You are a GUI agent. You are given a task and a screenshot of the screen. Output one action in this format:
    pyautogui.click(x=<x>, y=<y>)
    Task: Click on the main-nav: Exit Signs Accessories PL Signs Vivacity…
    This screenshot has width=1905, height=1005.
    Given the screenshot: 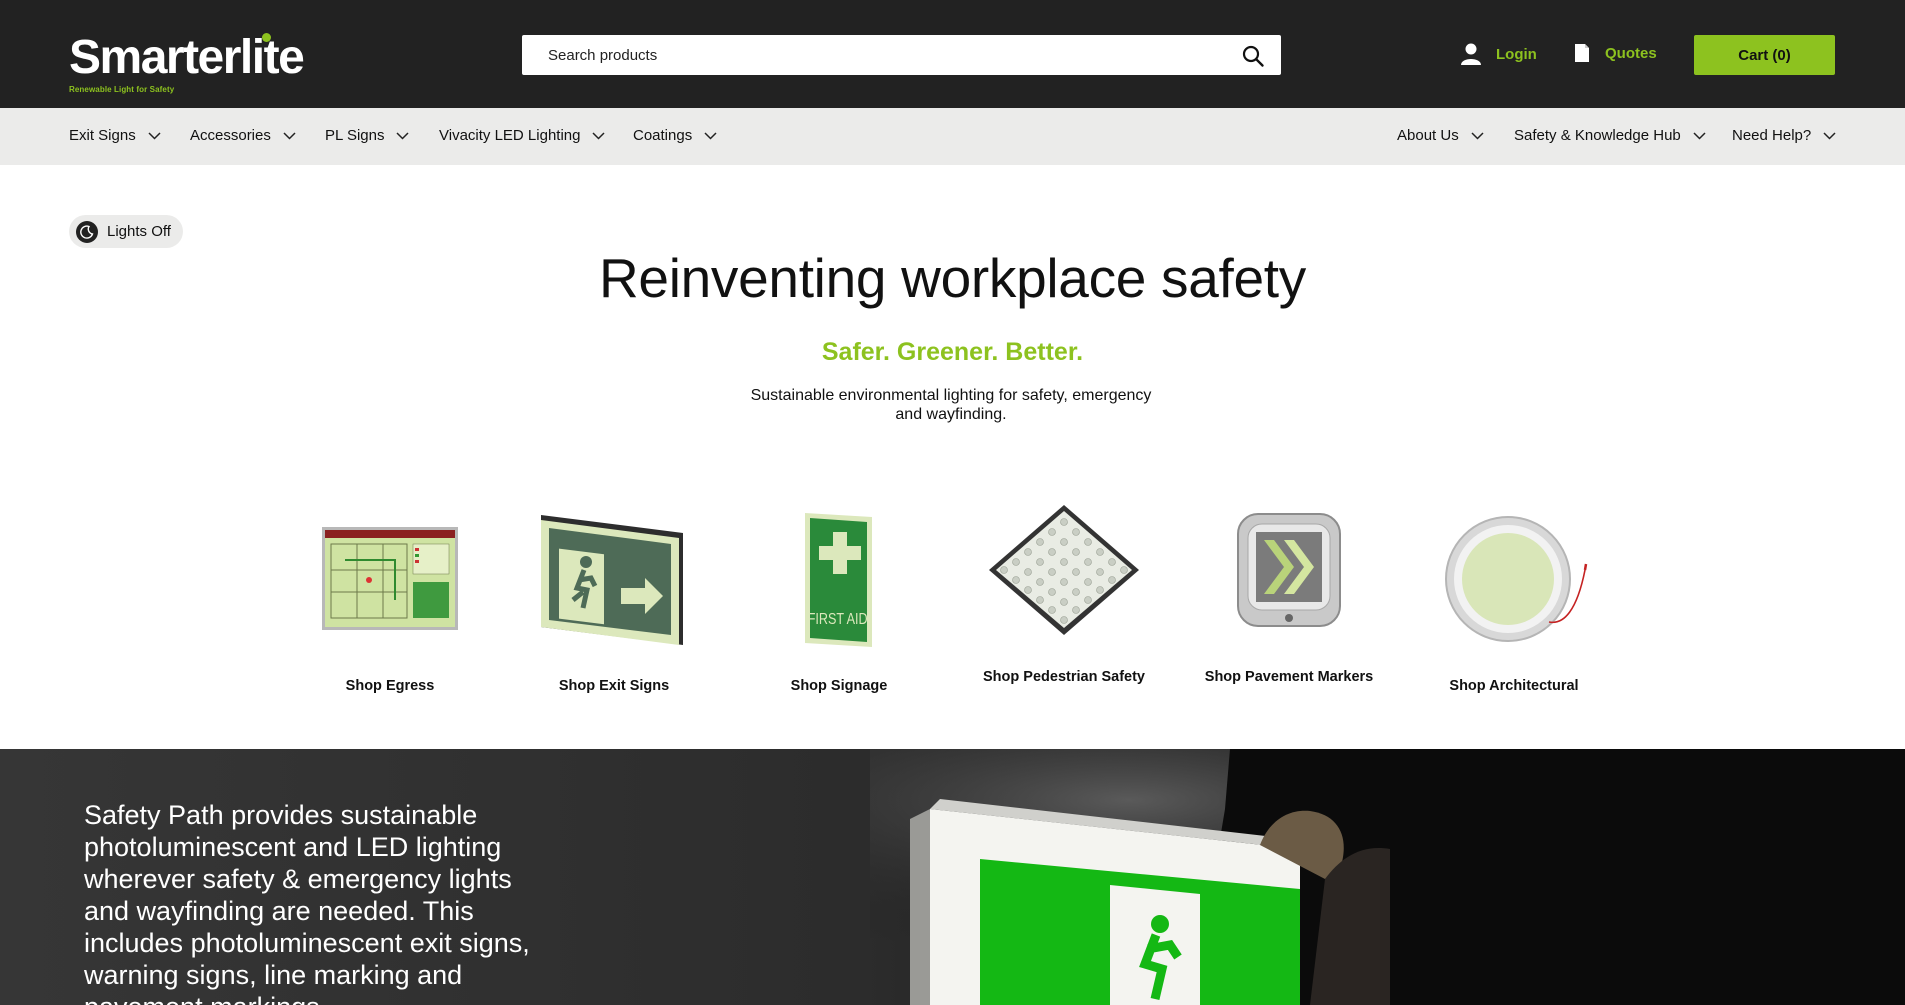 What is the action you would take?
    pyautogui.click(x=952, y=136)
    